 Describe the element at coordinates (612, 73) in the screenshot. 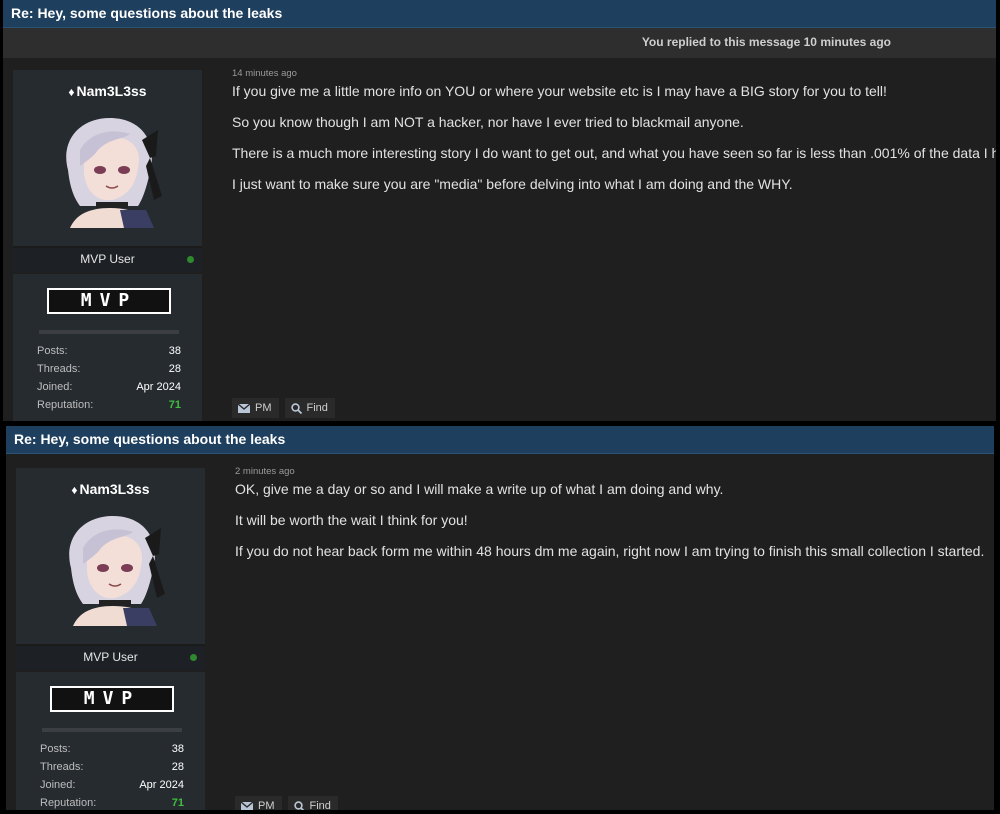

I see `post-timestamp: 14 minutes ago` at that location.